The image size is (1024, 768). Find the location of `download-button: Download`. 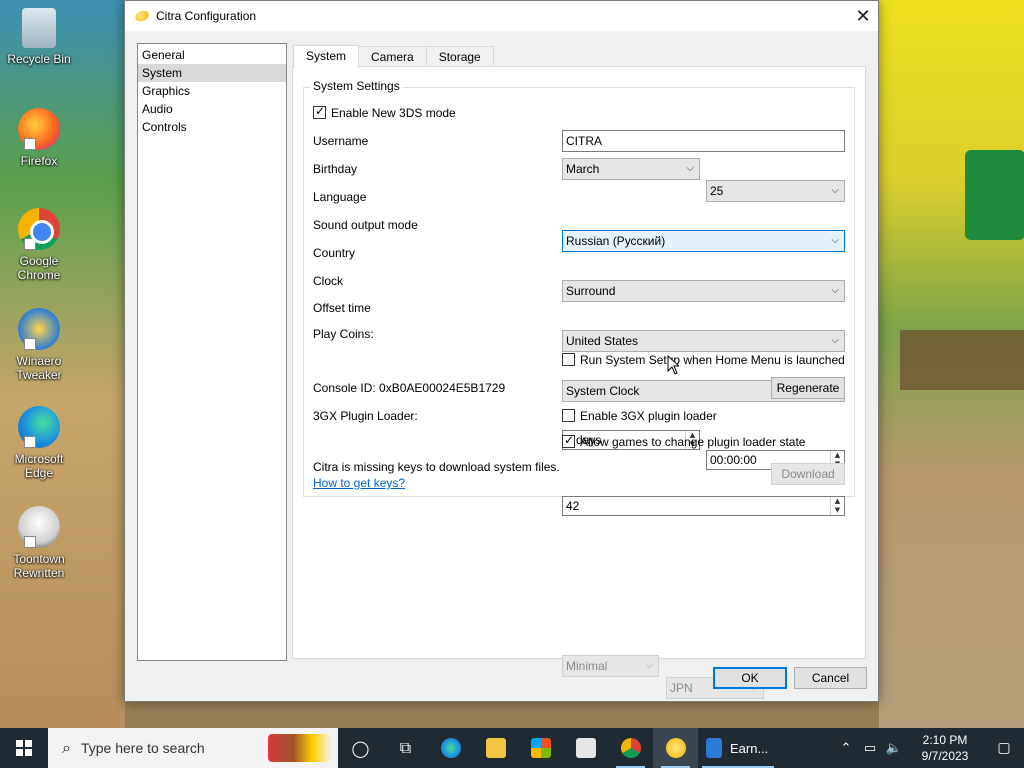

download-button: Download is located at coordinates (808, 474).